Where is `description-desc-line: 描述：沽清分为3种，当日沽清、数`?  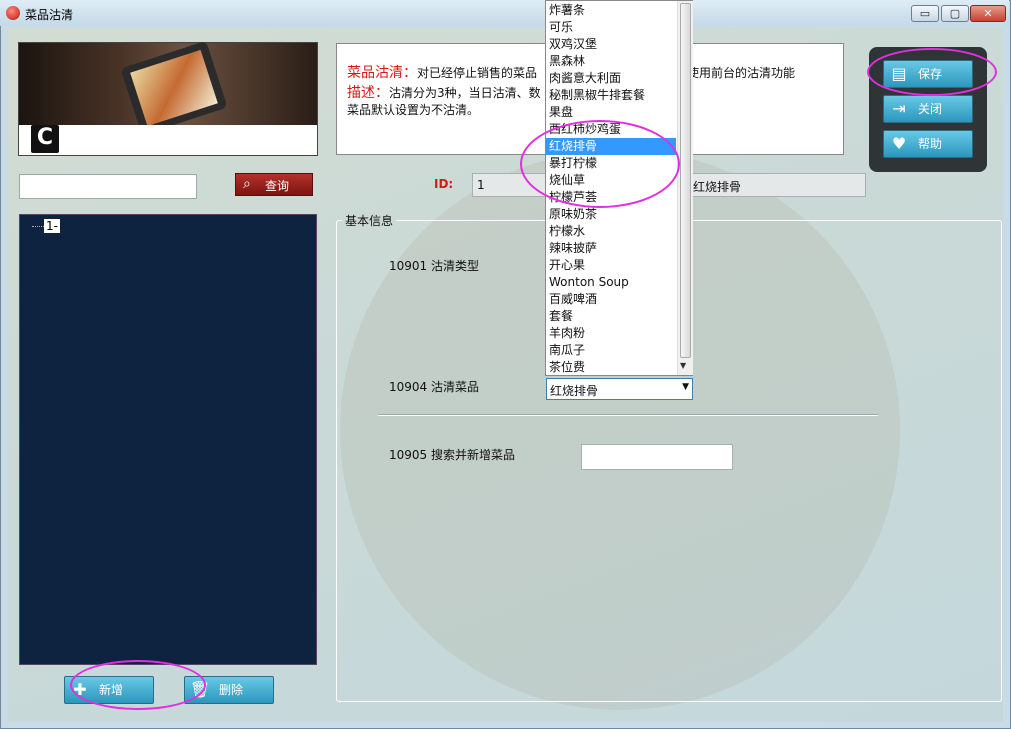
description-desc-line: 描述：沽清分为3种，当日沽清、数 is located at coordinates (444, 92).